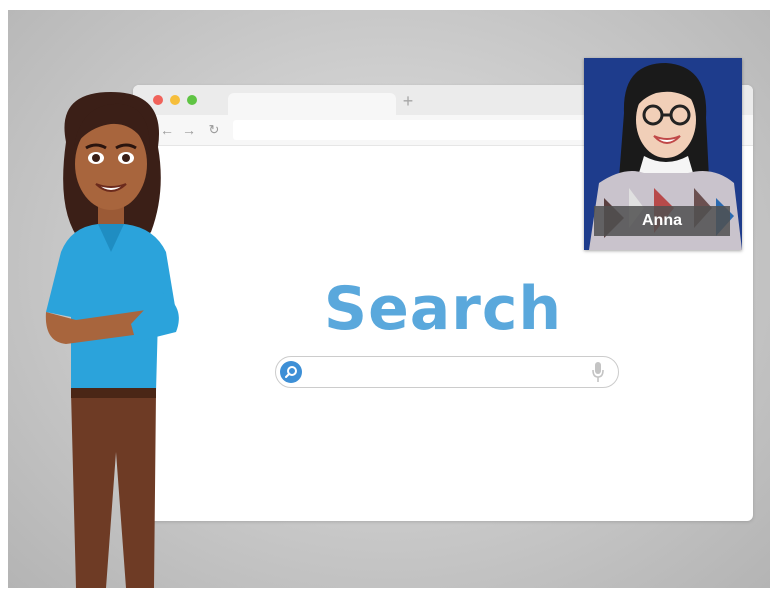 The width and height of the screenshot is (778, 590). I want to click on search-page-title: Search, so click(443, 309).